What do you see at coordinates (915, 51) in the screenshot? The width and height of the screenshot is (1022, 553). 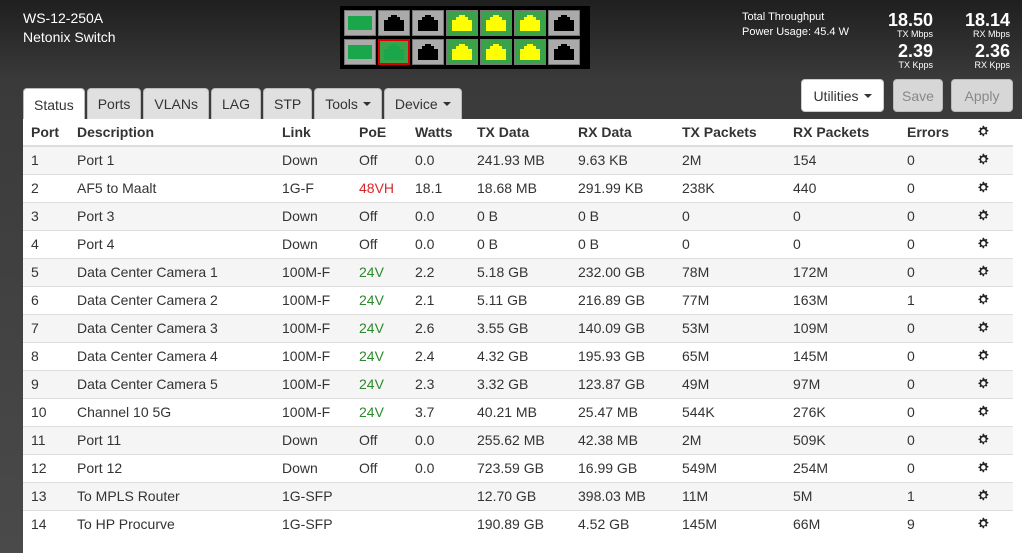 I see `tx-kpps-value: 2.39` at bounding box center [915, 51].